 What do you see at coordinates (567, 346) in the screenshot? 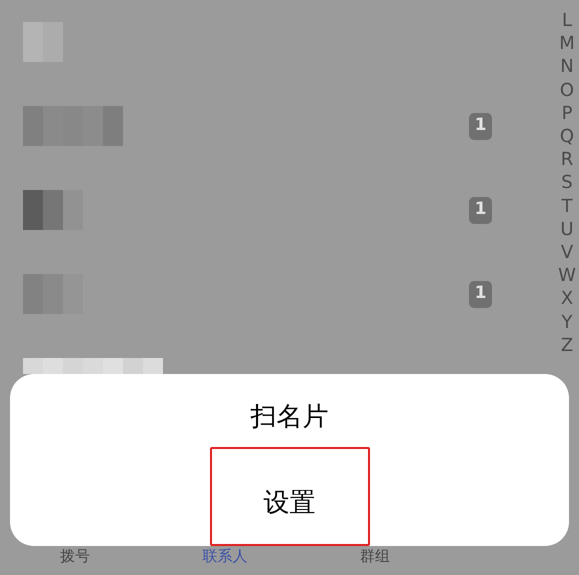
I see `index-letter: Z` at bounding box center [567, 346].